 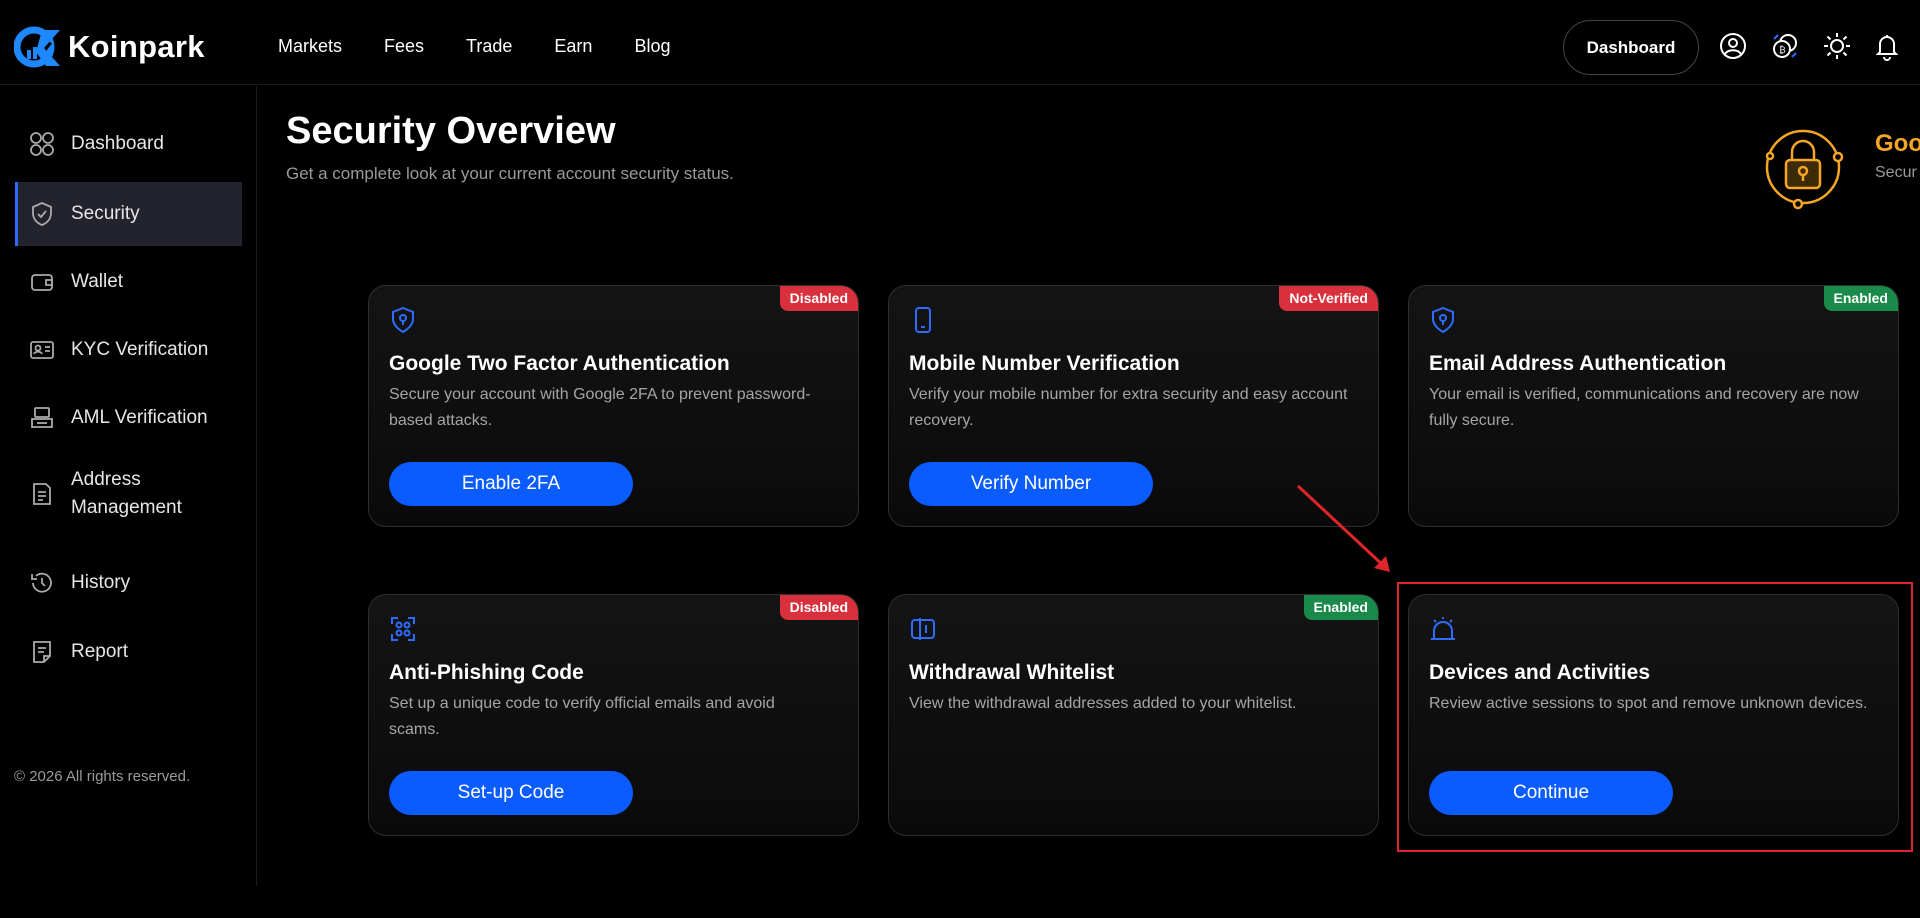 I want to click on security-status-title: Goo, so click(x=1897, y=143).